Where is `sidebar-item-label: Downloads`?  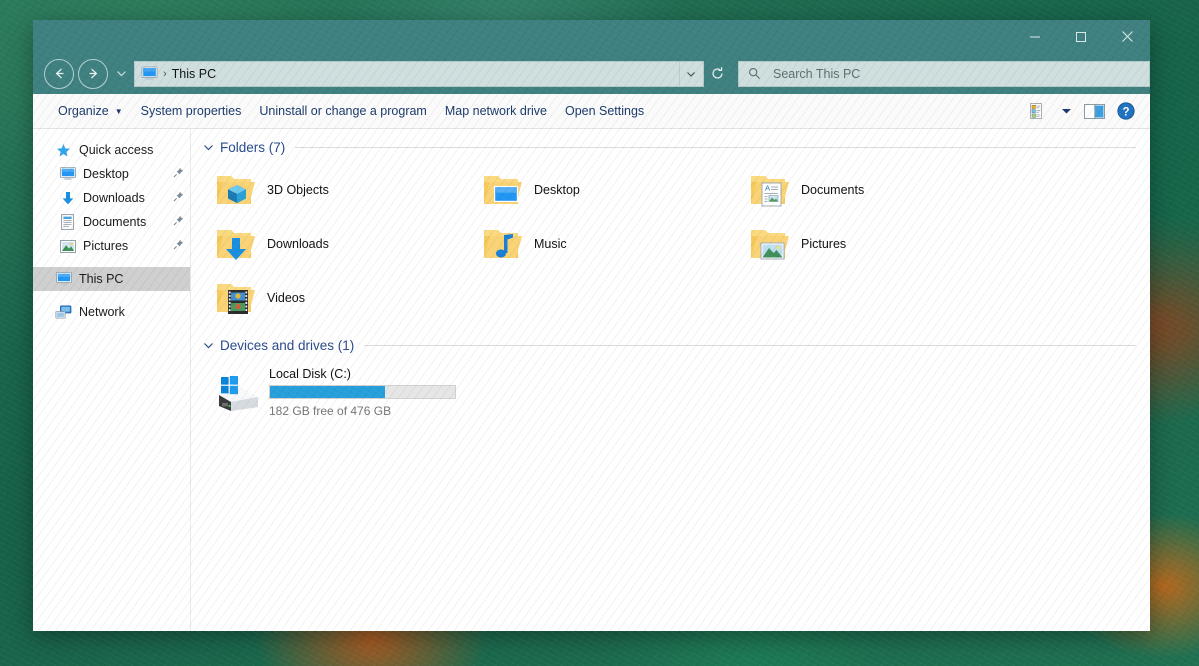 sidebar-item-label: Downloads is located at coordinates (114, 198).